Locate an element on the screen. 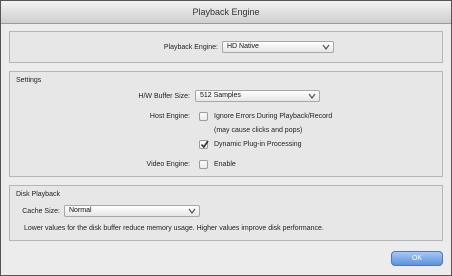 Image resolution: width=452 pixels, height=276 pixels. playback-engine-value: HD Native is located at coordinates (243, 46).